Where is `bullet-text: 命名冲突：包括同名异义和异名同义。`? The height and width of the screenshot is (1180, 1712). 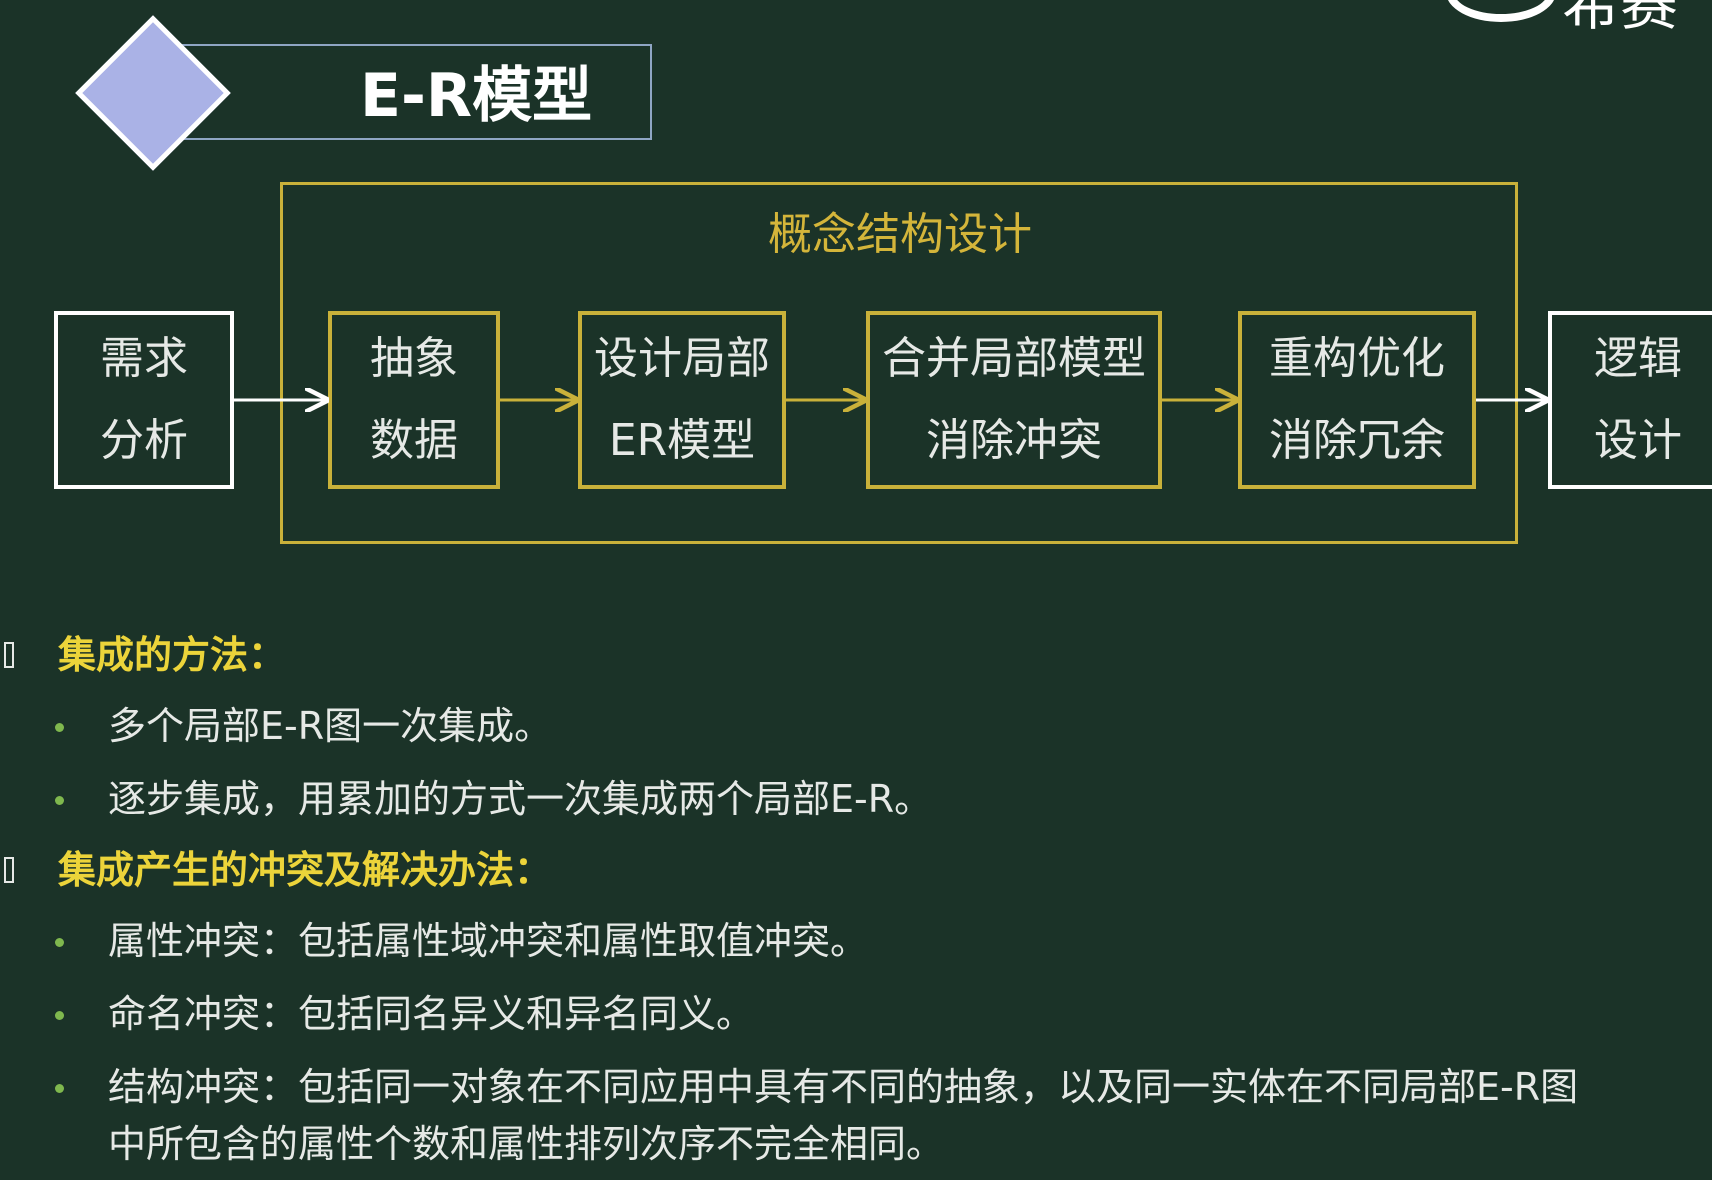
bullet-text: 命名冲突：包括同名异义和异名同义。 is located at coordinates (431, 1014).